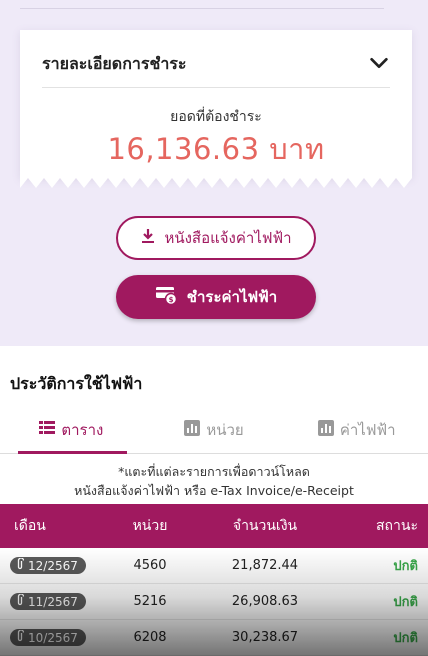 The height and width of the screenshot is (656, 428). I want to click on col-month: เดือน, so click(30, 526).